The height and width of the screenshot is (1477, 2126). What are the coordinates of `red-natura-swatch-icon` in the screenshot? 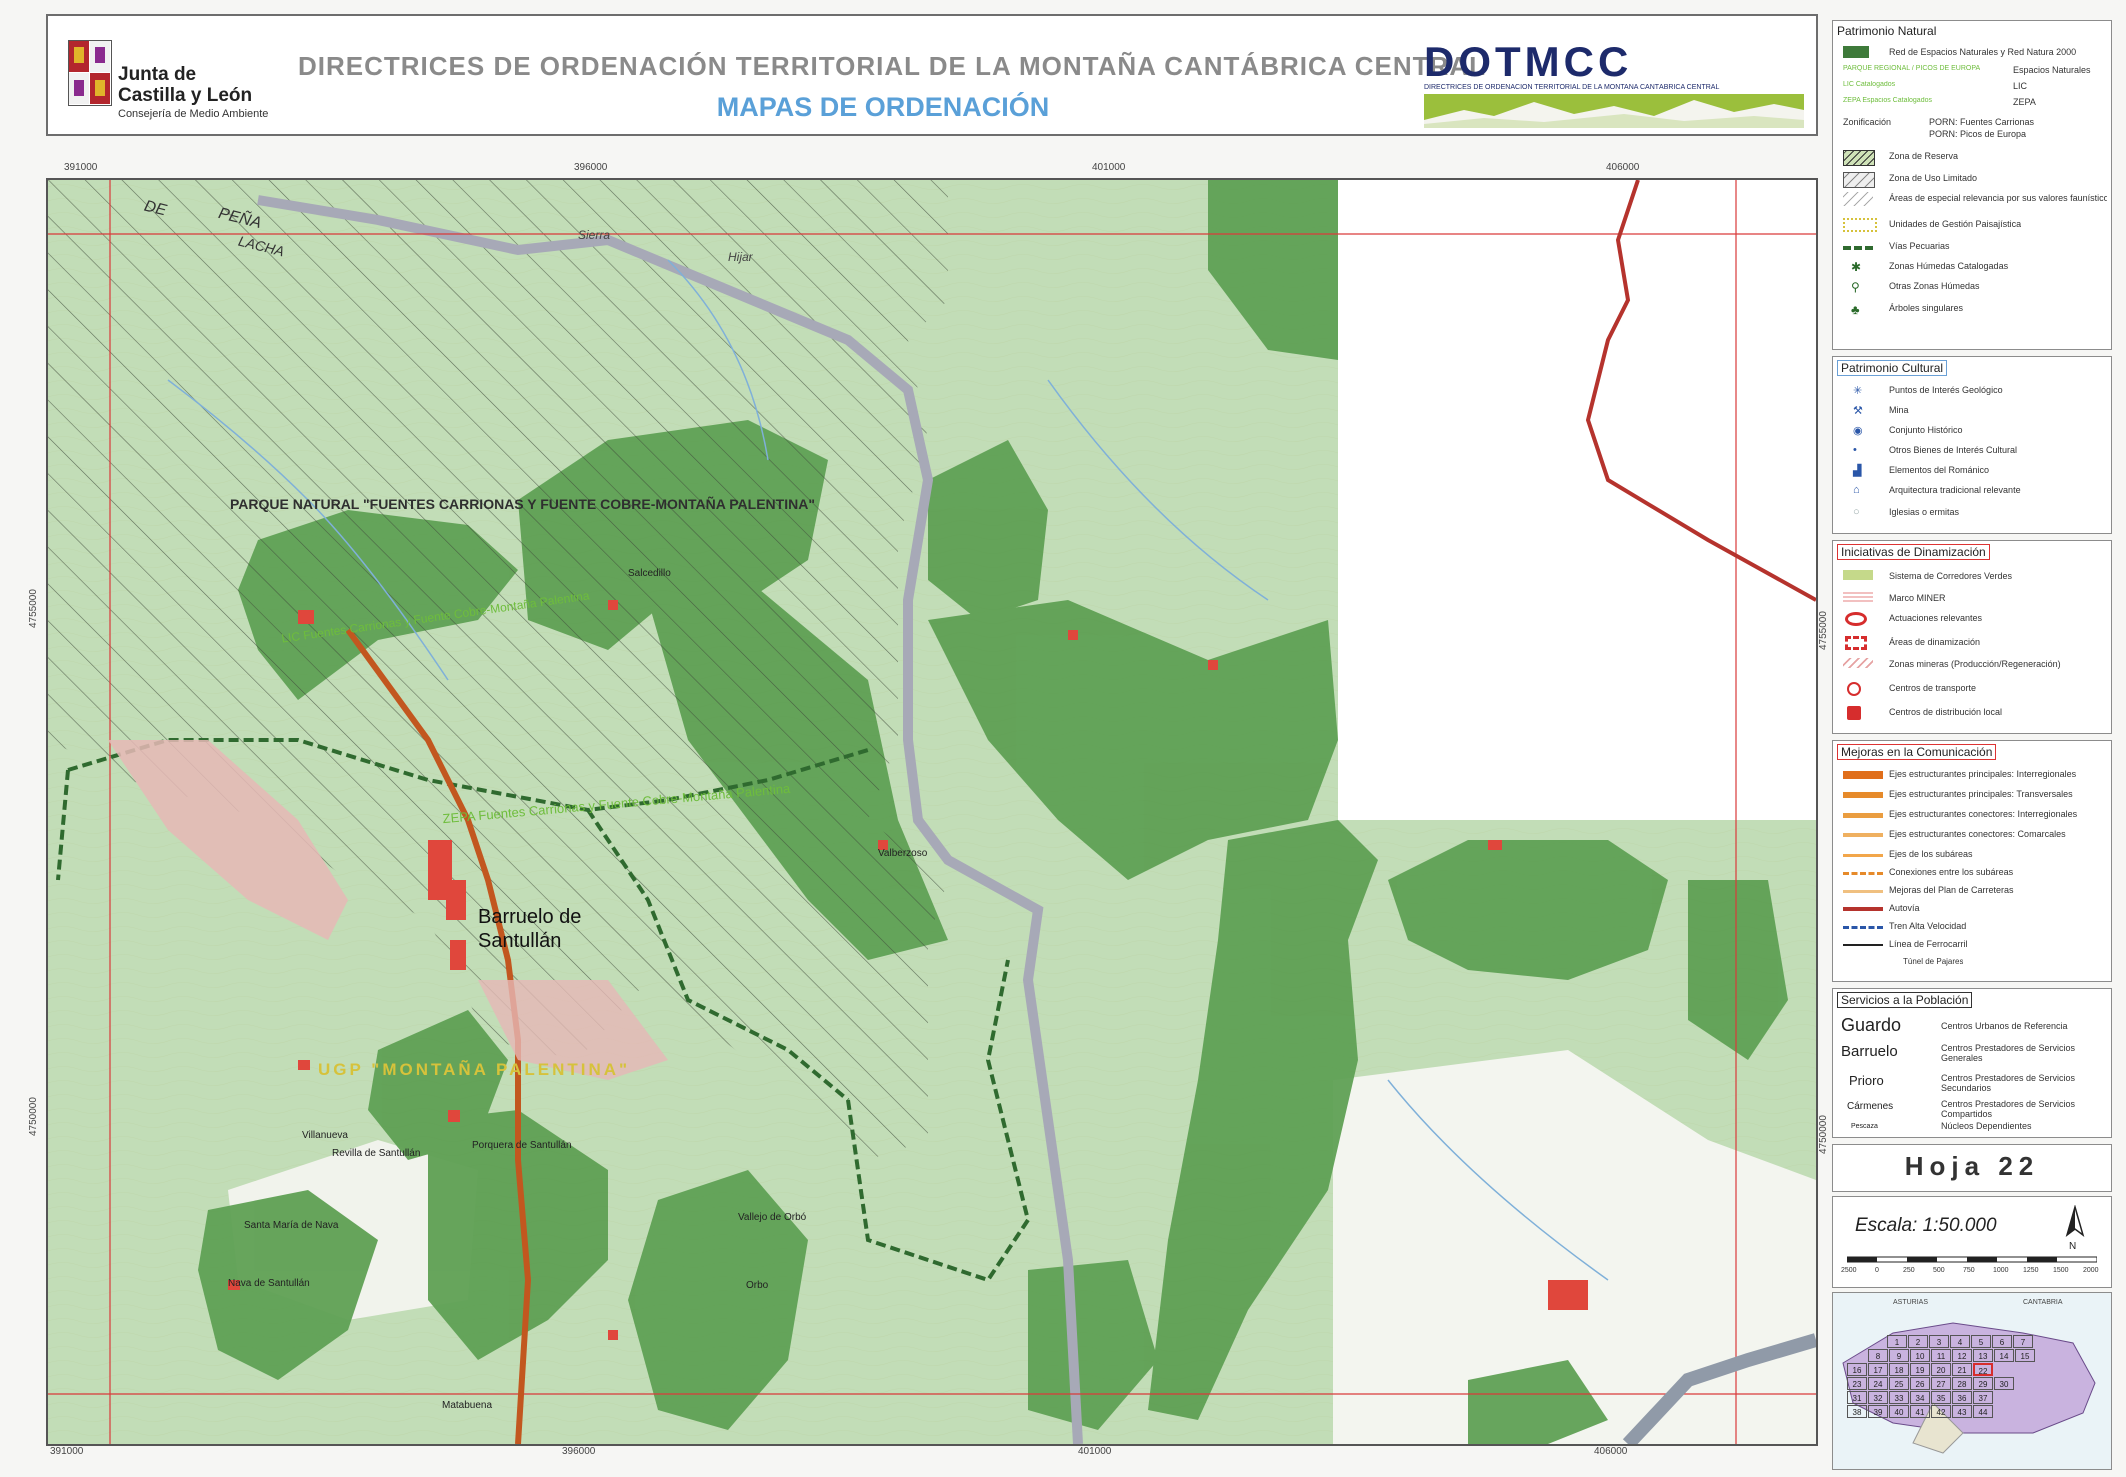 It's located at (1856, 52).